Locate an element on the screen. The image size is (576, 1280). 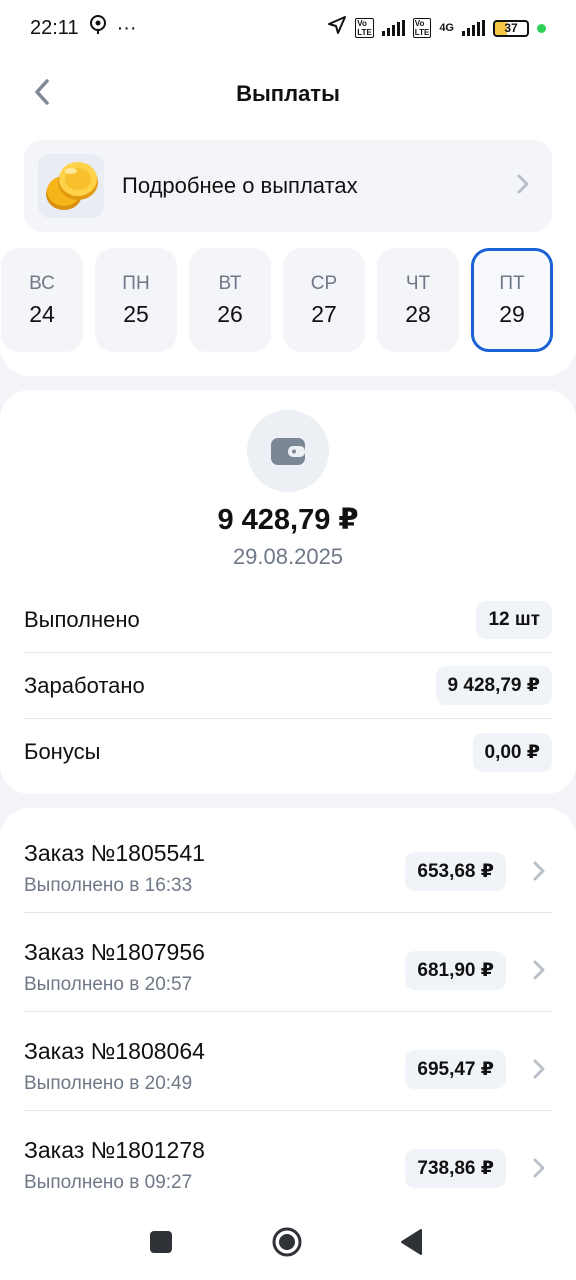
day-chip-thu: ЧТ 28 is located at coordinates (418, 300).